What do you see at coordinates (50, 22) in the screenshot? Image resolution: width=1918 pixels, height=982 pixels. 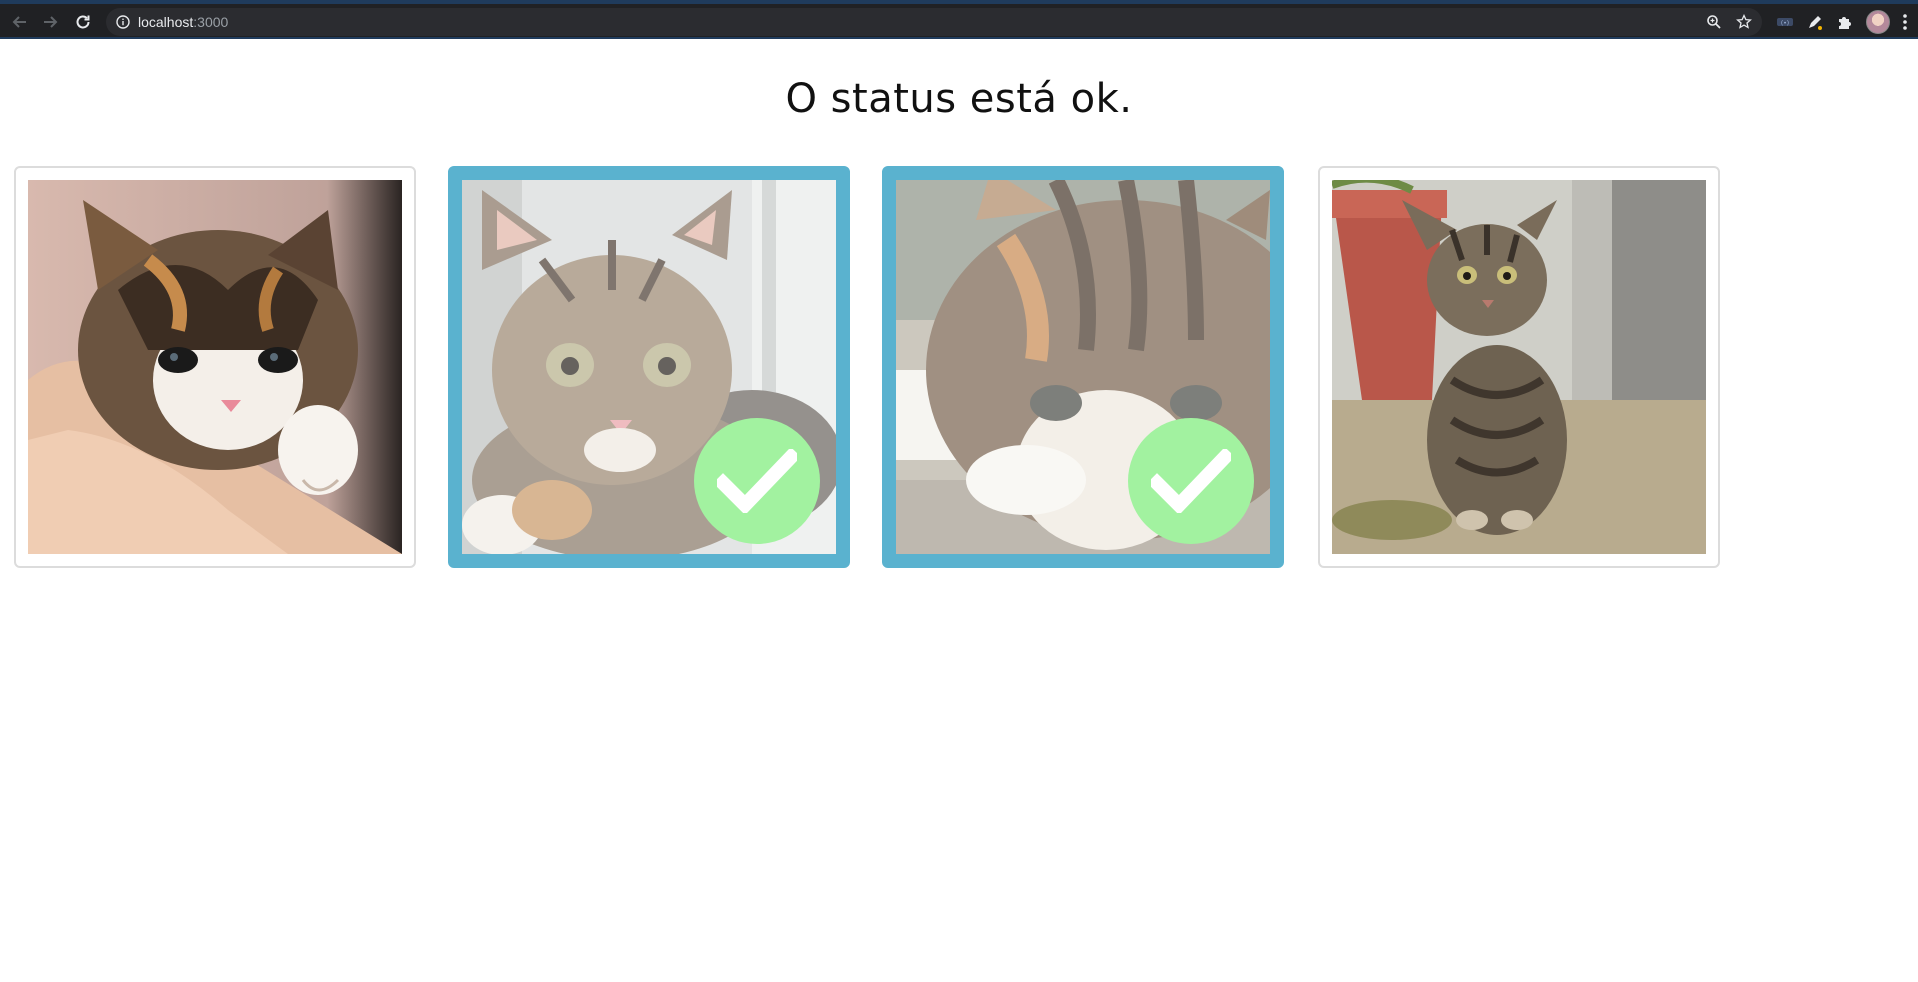 I see `forward-arrow-icon` at bounding box center [50, 22].